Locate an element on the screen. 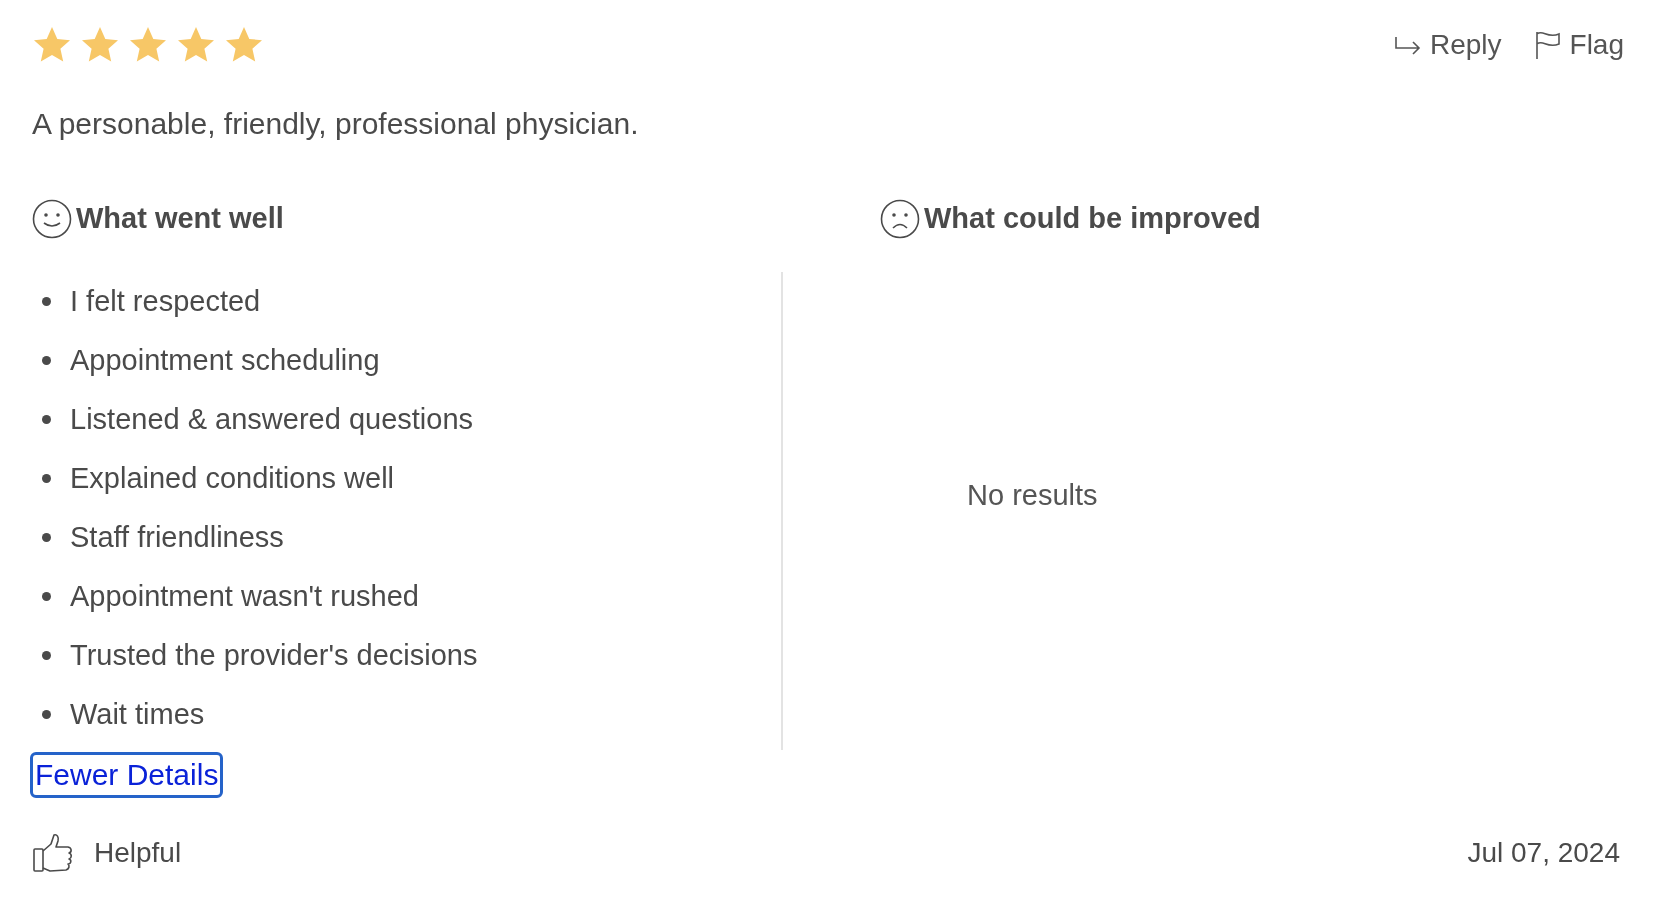  empty-message: No results is located at coordinates (1032, 496).